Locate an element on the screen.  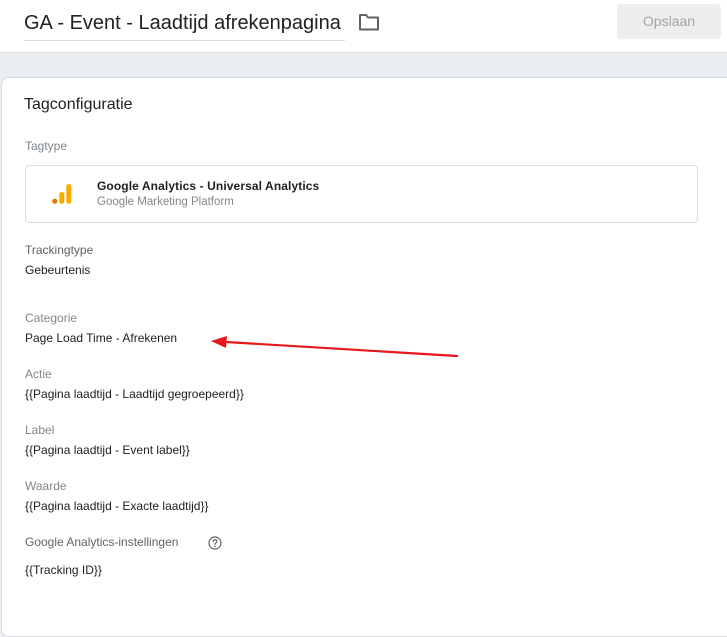
event-label-label: Label is located at coordinates (40, 430).